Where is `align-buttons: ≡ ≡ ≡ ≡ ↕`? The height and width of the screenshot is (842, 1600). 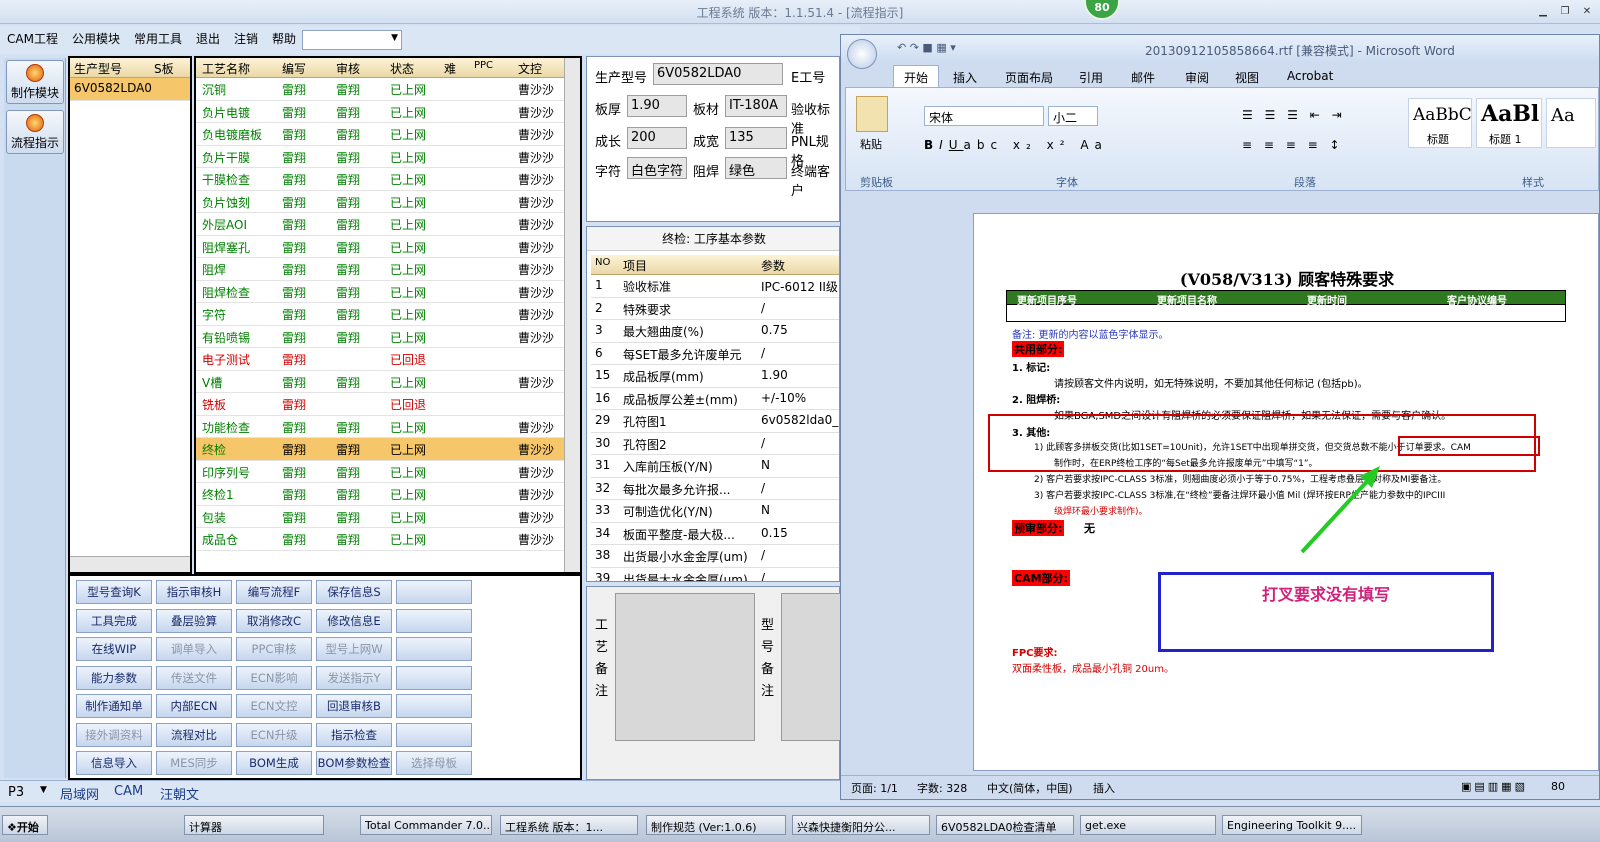 align-buttons: ≡ ≡ ≡ ≡ ↕ is located at coordinates (1293, 145).